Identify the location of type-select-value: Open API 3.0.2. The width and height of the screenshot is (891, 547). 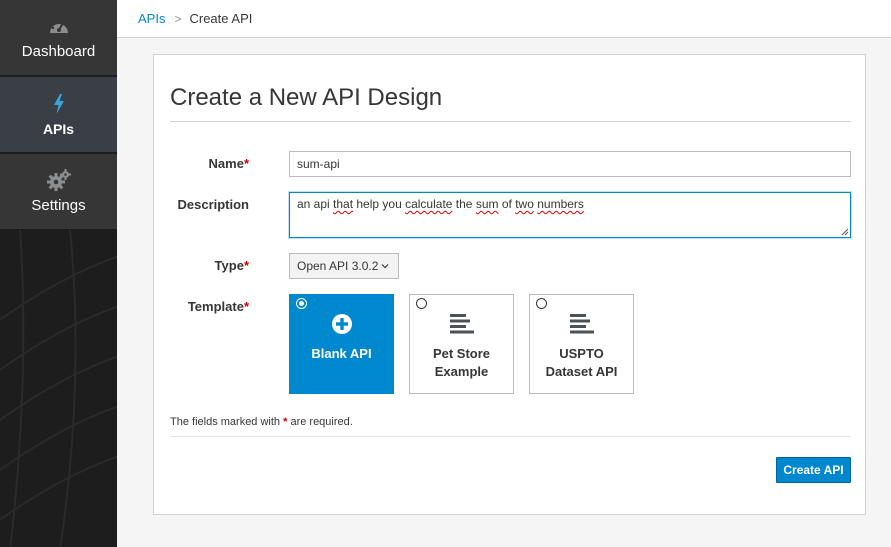
(338, 266).